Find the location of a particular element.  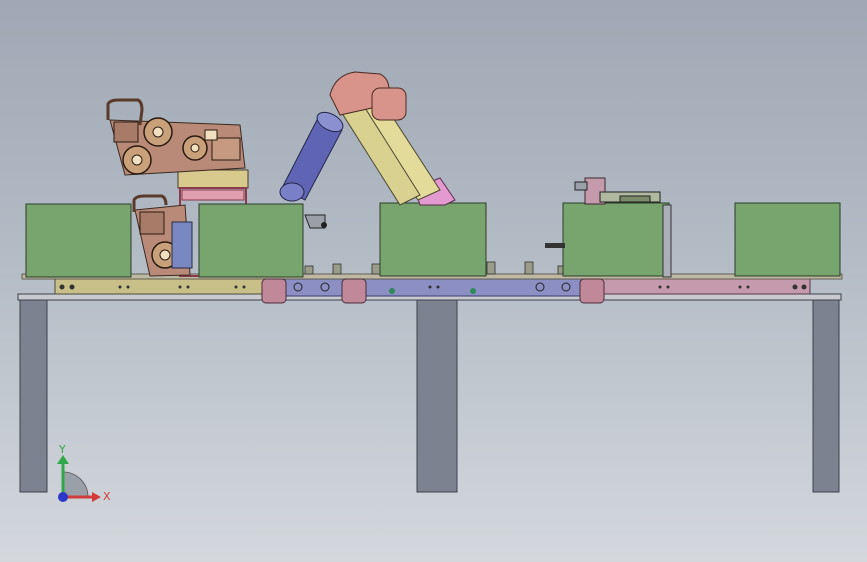

robot-elbow-joint is located at coordinates (389, 104).